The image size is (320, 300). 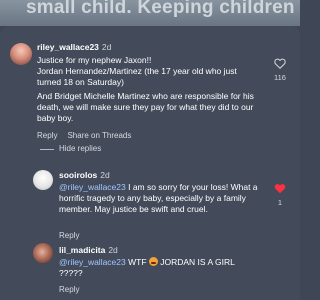 I want to click on angry-face-emoji-icon, so click(x=153, y=261).